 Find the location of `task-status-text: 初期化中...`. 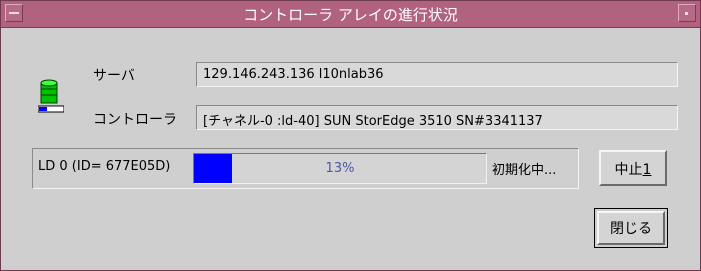

task-status-text: 初期化中... is located at coordinates (524, 170).